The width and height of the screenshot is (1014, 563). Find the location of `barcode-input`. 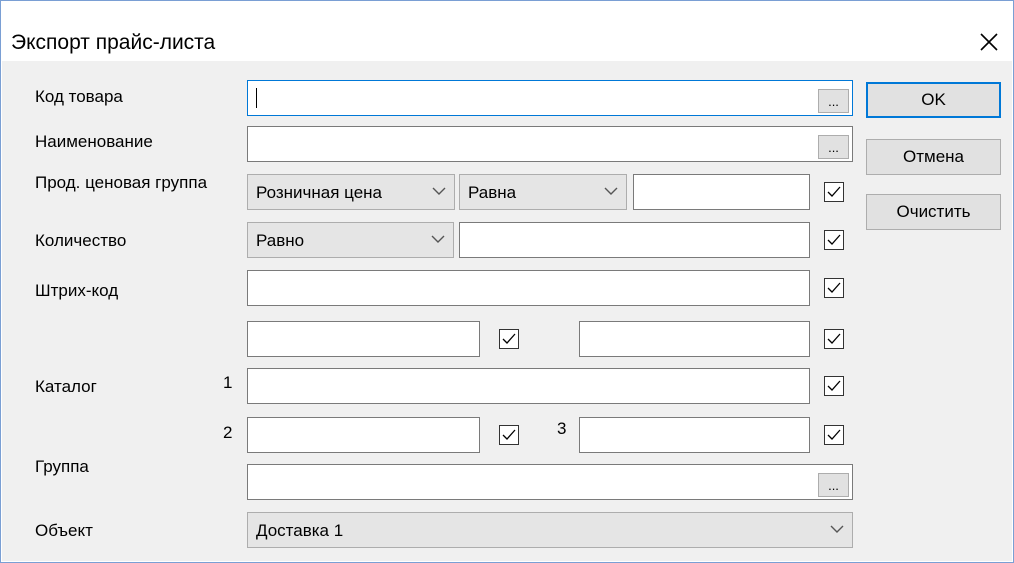

barcode-input is located at coordinates (528, 288).